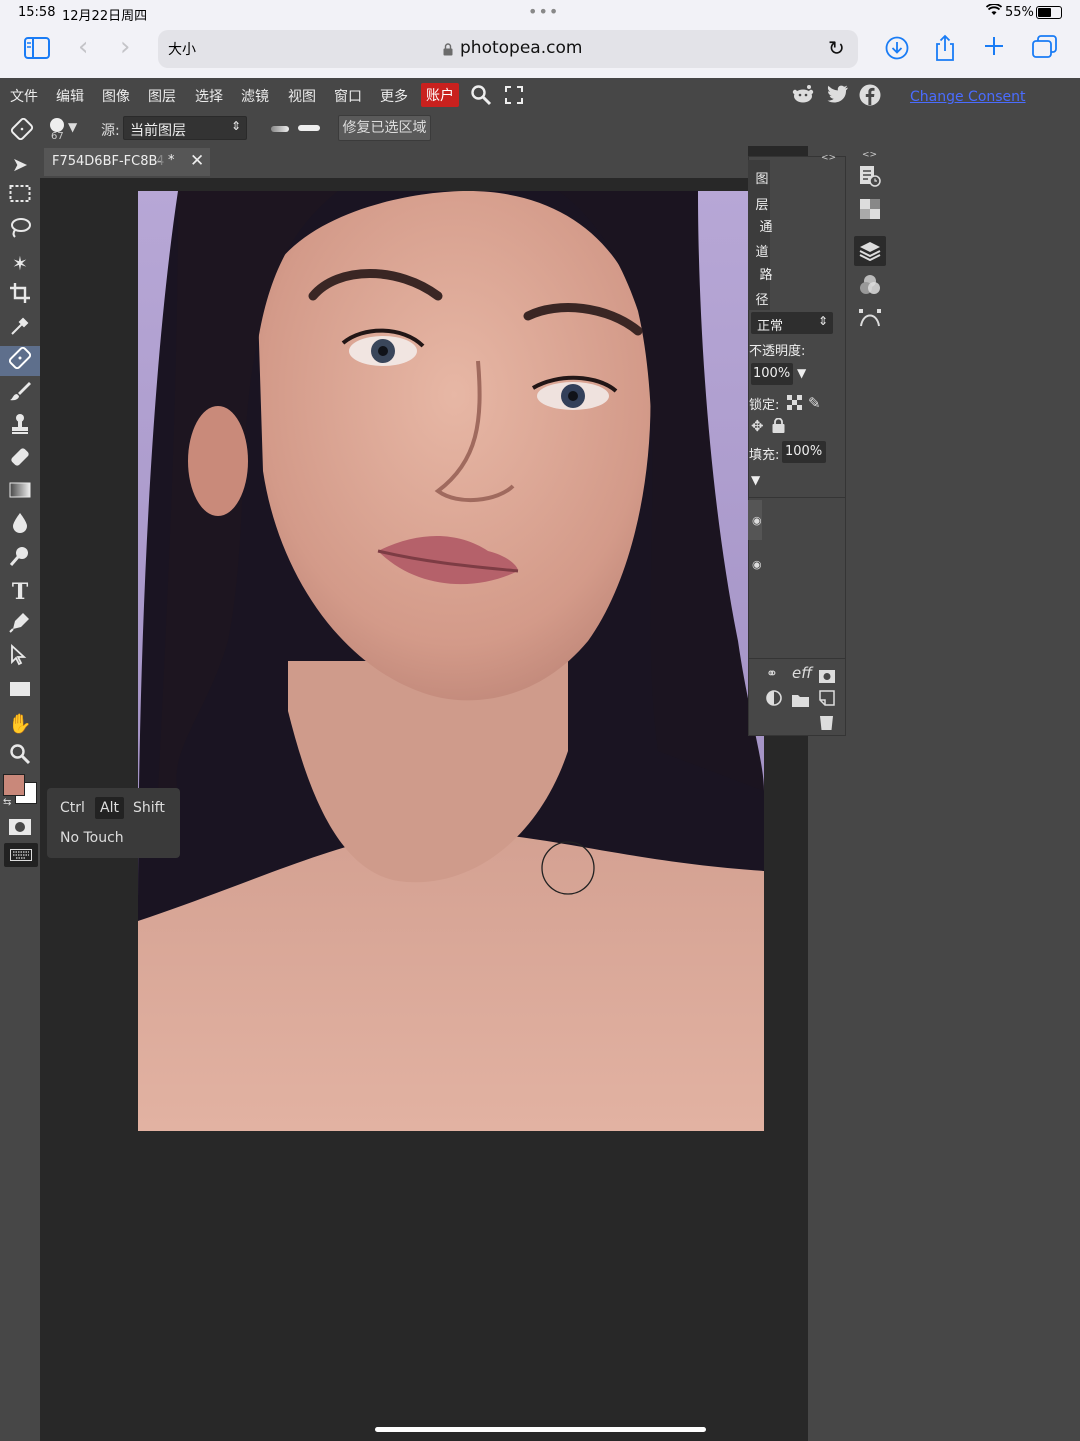  What do you see at coordinates (20, 297) in the screenshot?
I see `crop-tool-icon` at bounding box center [20, 297].